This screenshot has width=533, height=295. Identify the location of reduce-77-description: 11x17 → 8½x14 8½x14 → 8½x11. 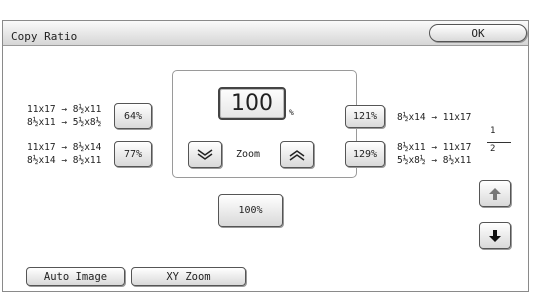
(64, 154).